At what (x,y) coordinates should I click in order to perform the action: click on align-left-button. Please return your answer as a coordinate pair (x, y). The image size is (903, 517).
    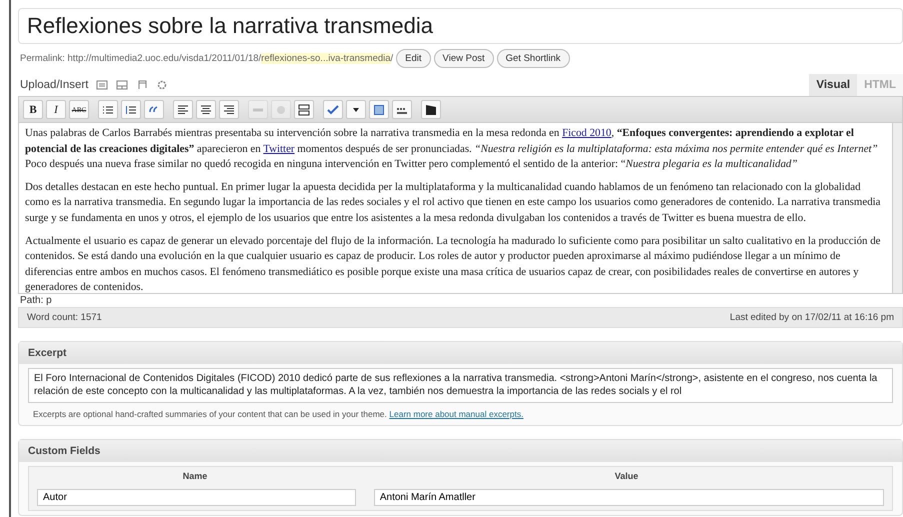
    Looking at the image, I should click on (183, 109).